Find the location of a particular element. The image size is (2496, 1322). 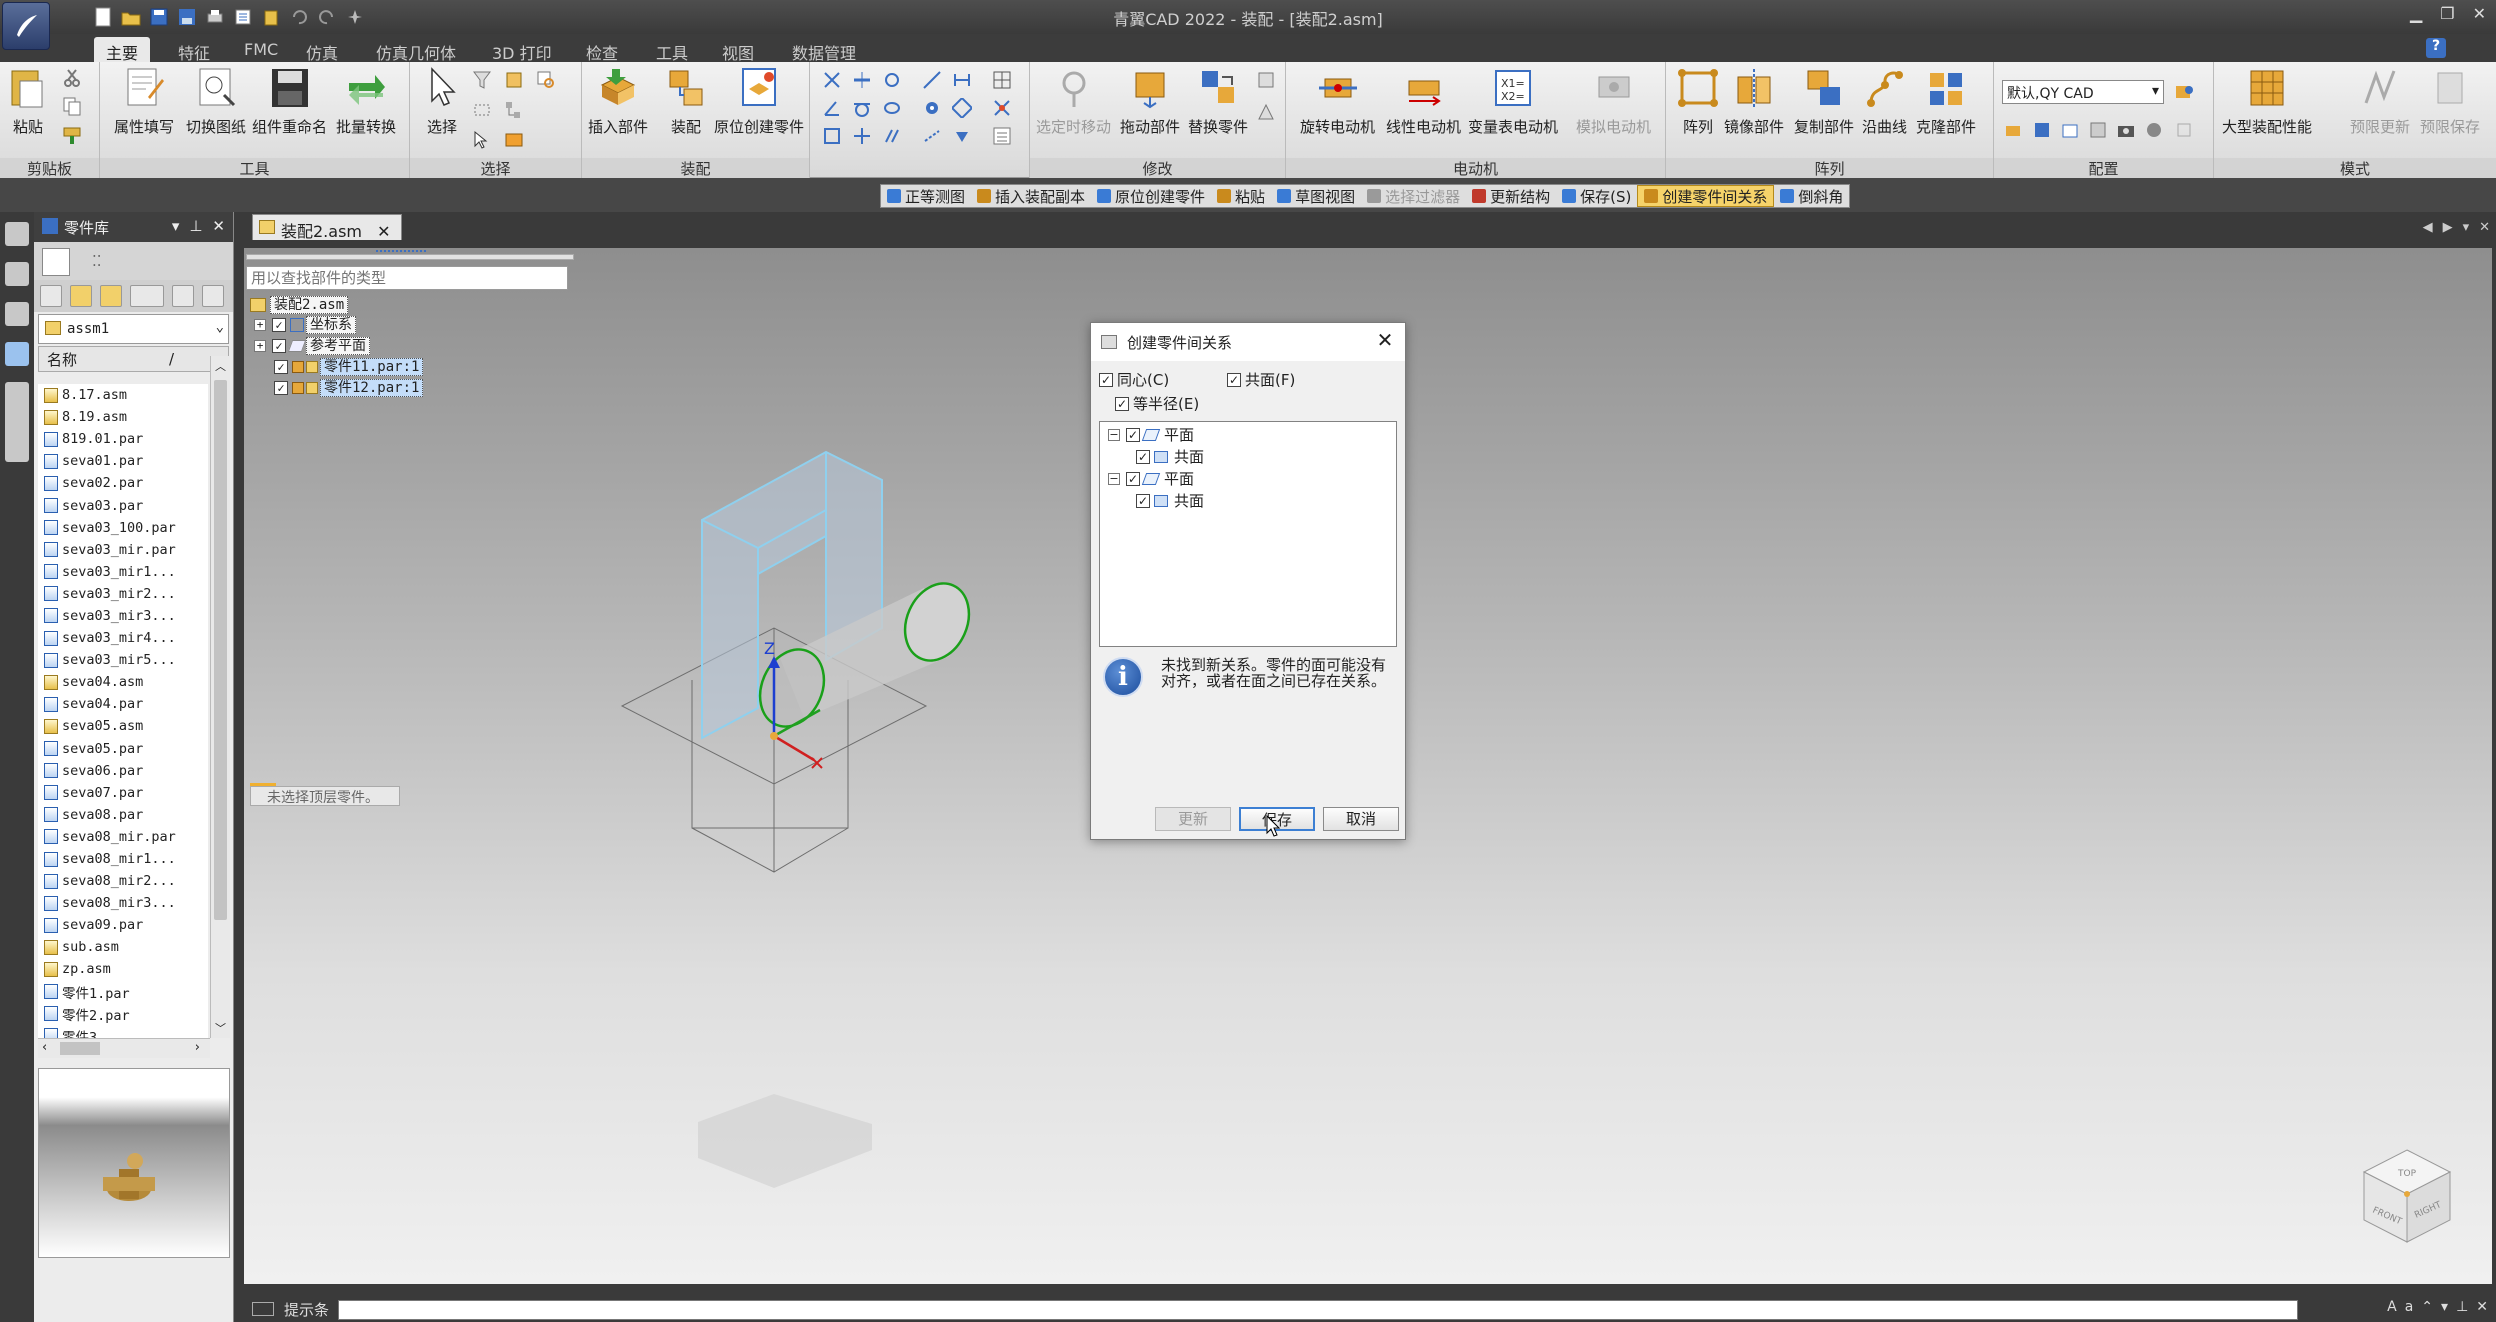

folder-select: assm1 ⌄ is located at coordinates (133, 329).